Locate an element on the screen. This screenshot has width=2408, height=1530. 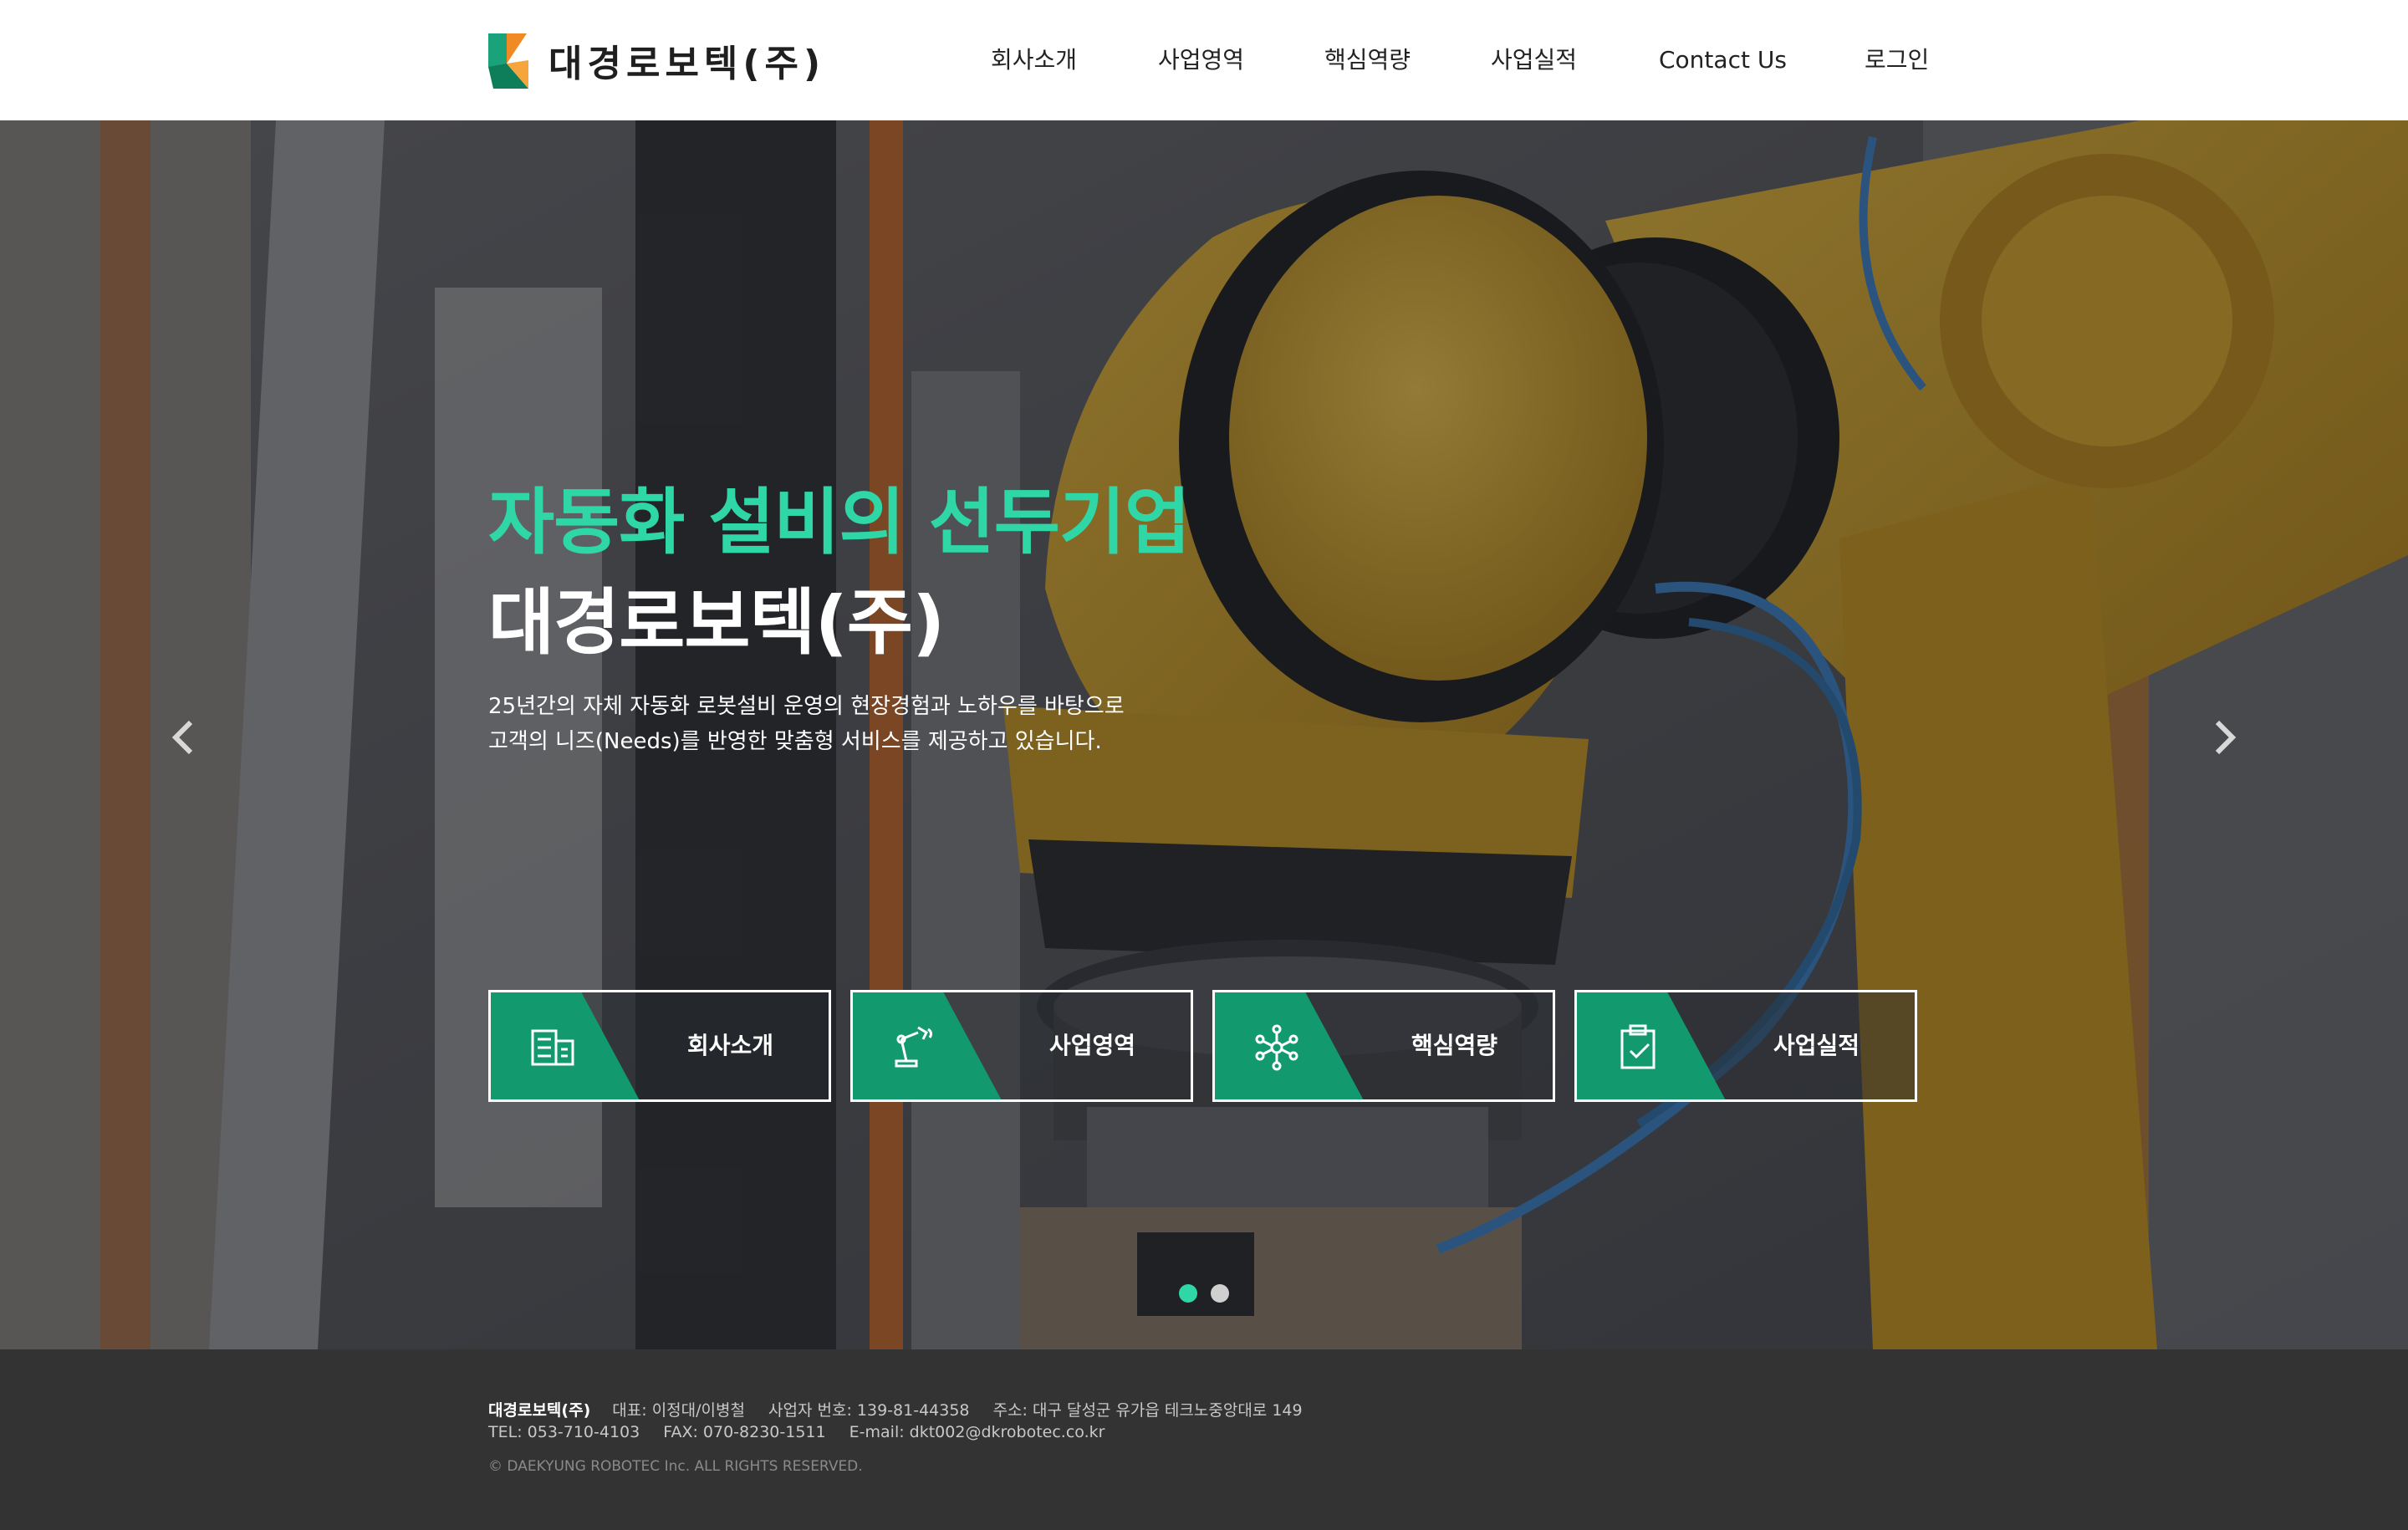
logo-text: 대경로보텍(주) is located at coordinates (687, 64).